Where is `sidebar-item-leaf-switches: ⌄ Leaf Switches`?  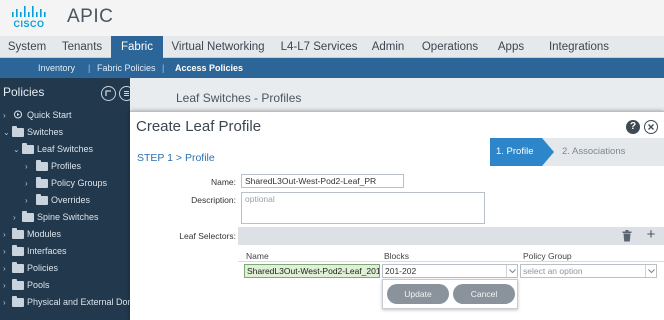
sidebar-item-leaf-switches: ⌄ Leaf Switches is located at coordinates (65, 149).